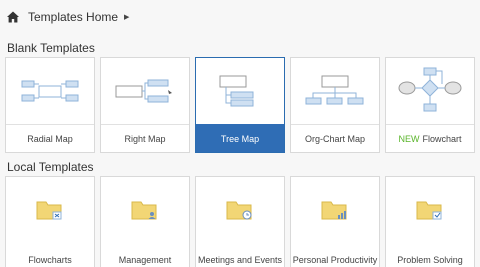  I want to click on template-radial-map: Radial Map, so click(50, 105).